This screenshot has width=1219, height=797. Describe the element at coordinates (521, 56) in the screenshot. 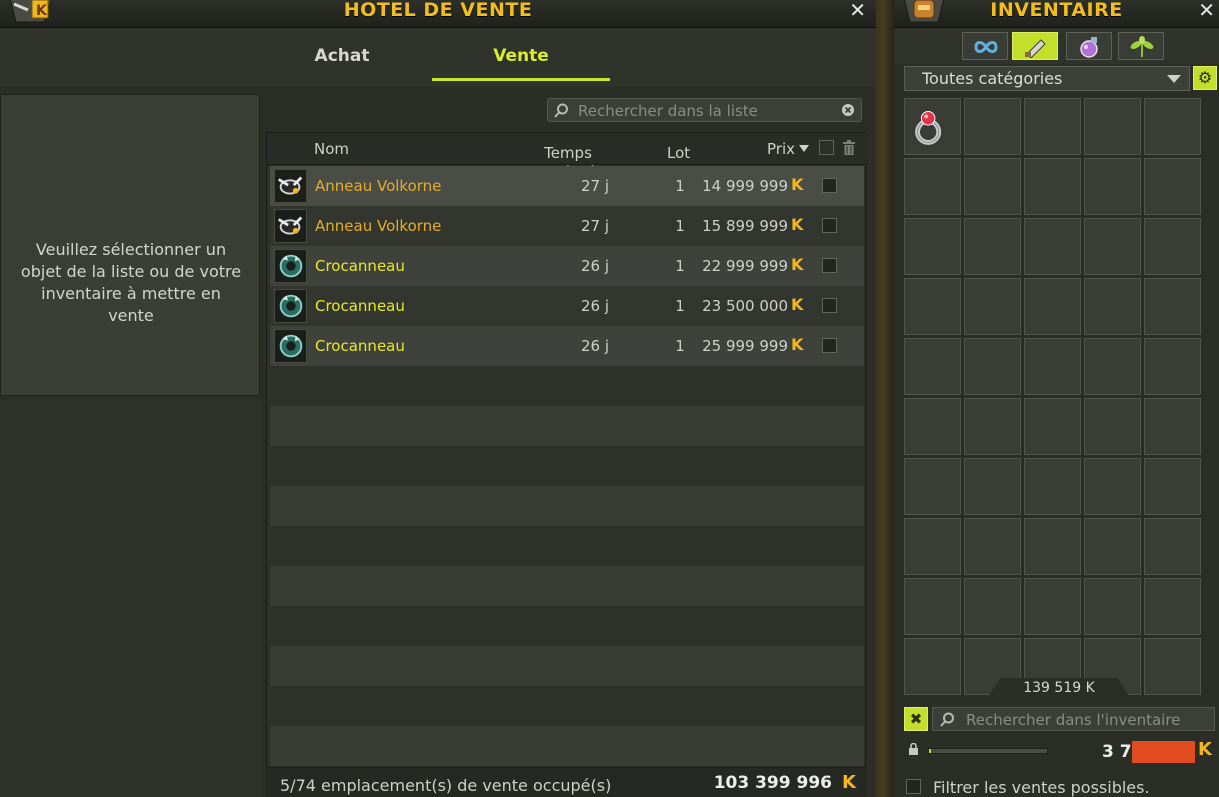

I see `tab-vente: Vente` at that location.